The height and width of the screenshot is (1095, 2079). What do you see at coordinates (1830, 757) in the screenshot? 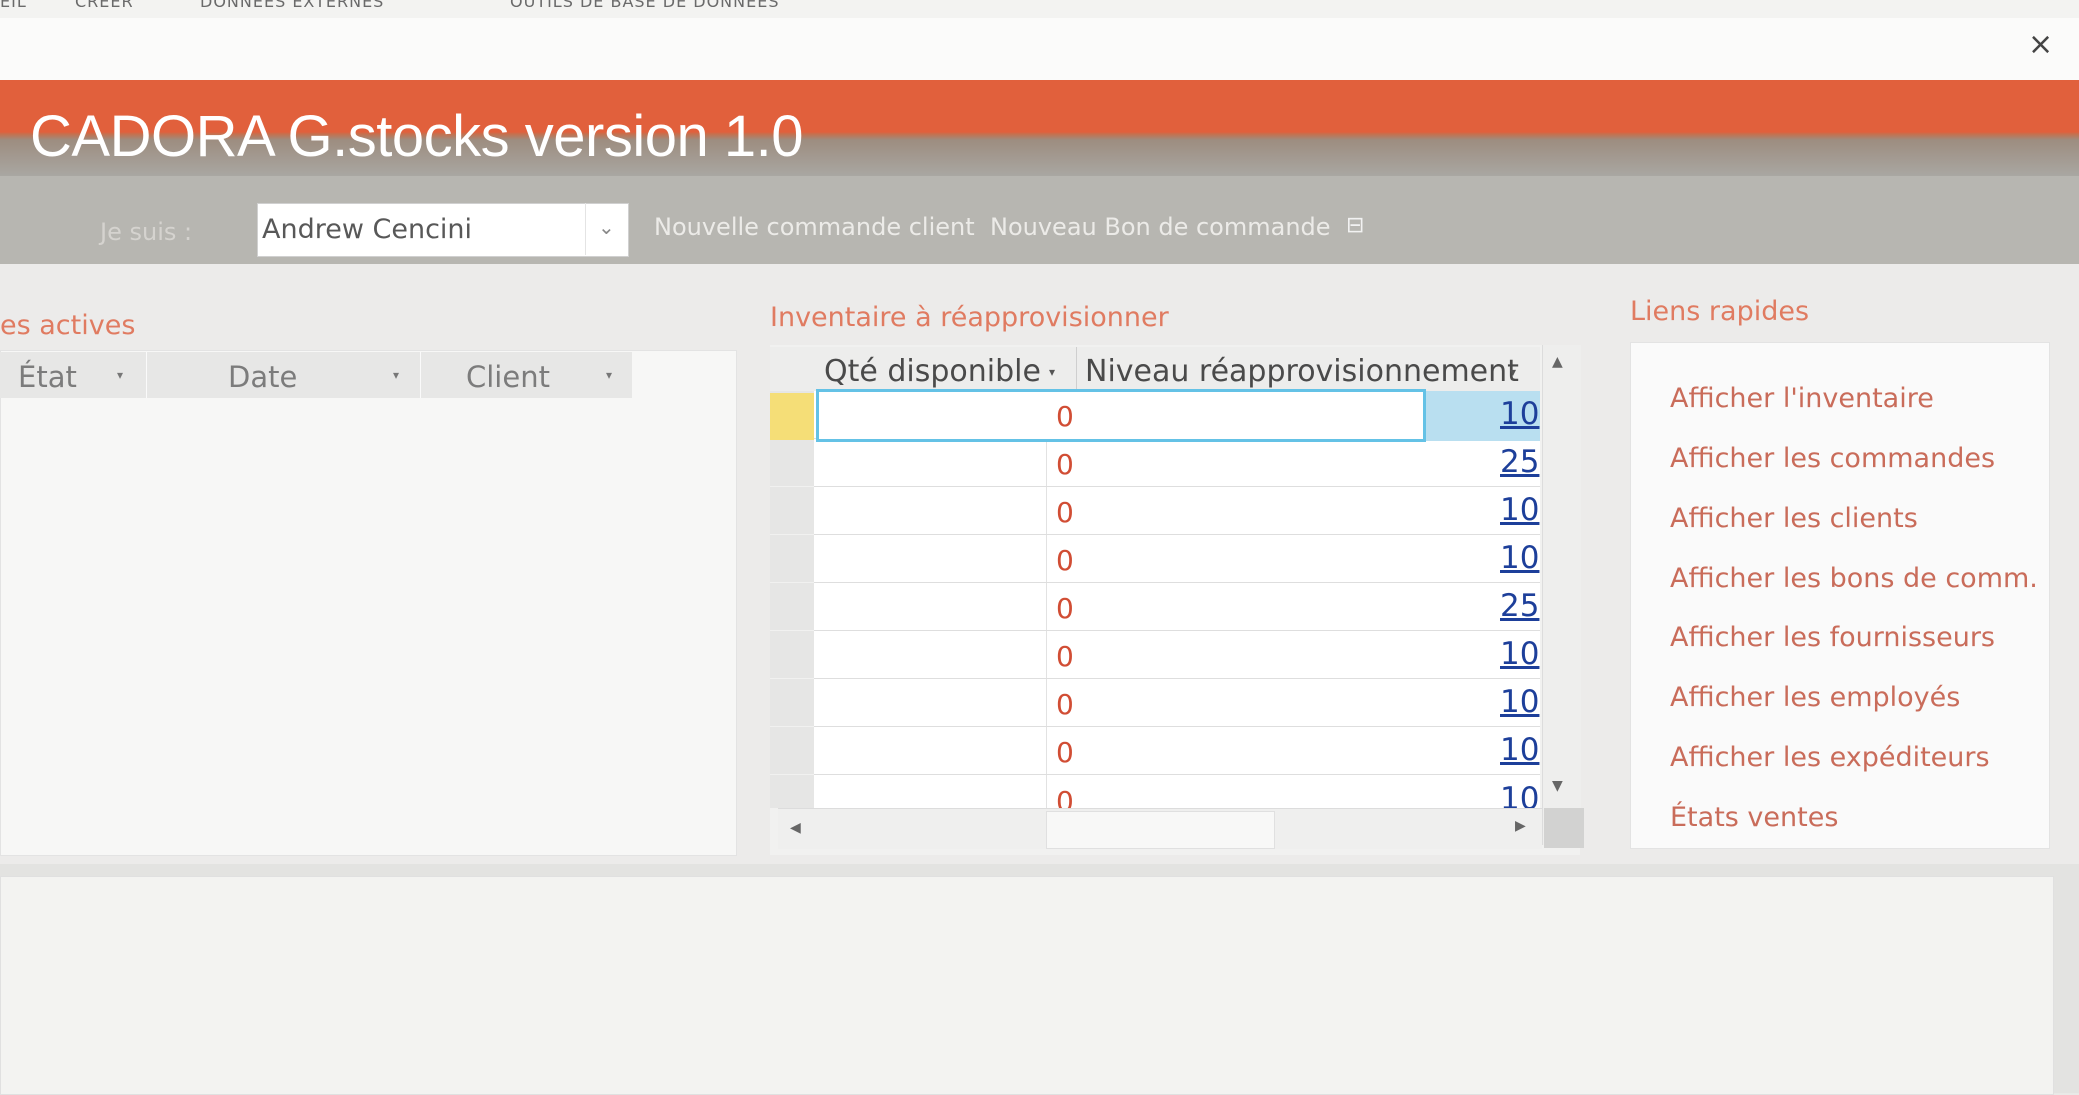
I see `link-view-shippers: Afficher les expéditeurs` at bounding box center [1830, 757].